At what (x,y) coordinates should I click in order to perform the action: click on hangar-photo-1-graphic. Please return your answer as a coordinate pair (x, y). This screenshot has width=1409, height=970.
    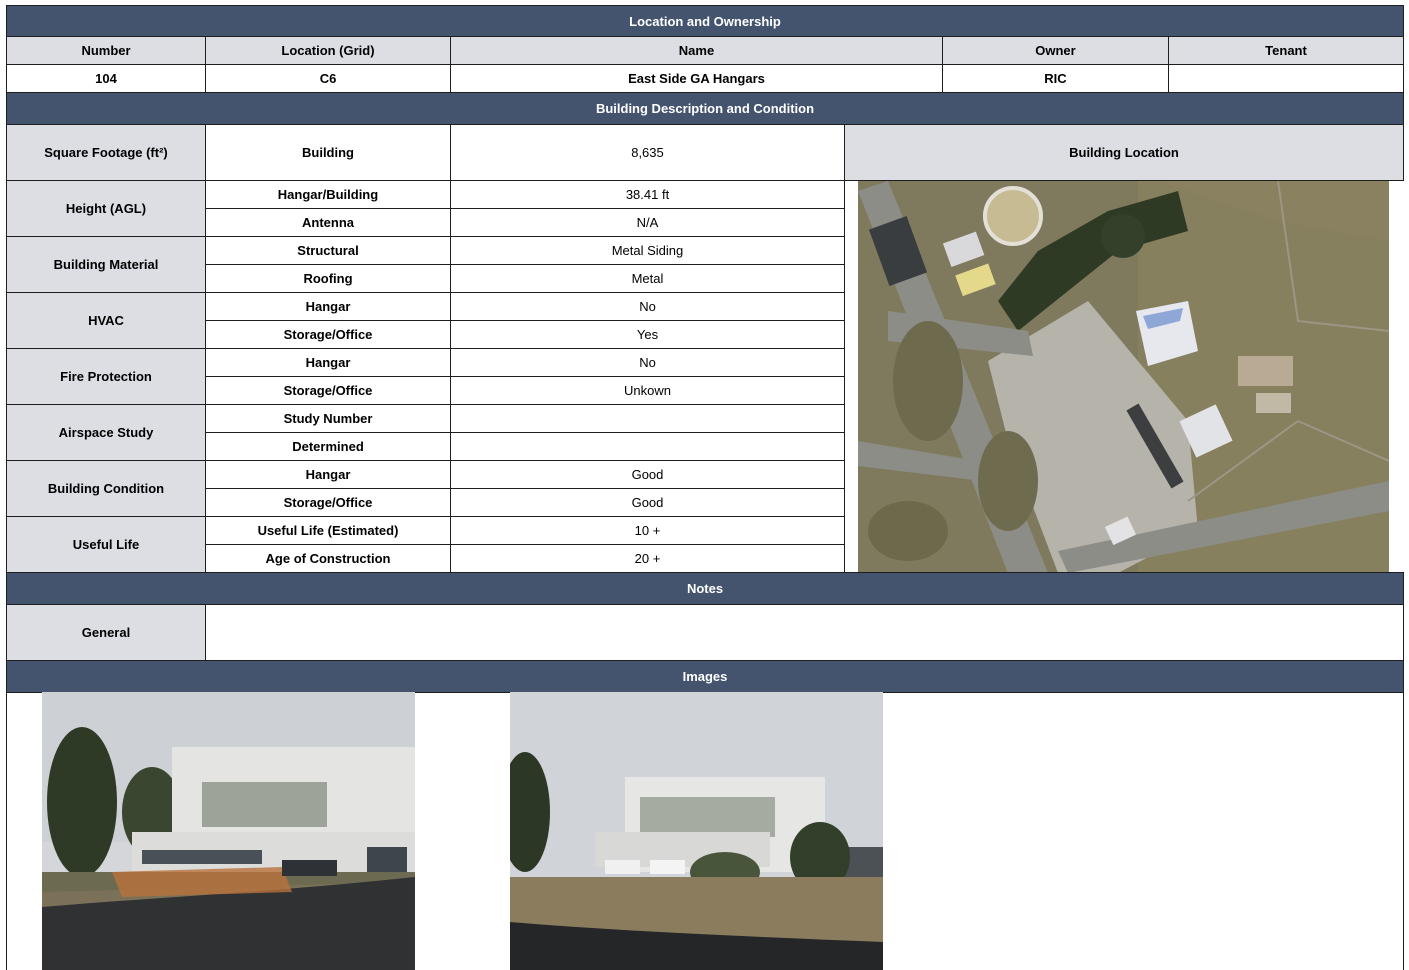
    Looking at the image, I should click on (228, 831).